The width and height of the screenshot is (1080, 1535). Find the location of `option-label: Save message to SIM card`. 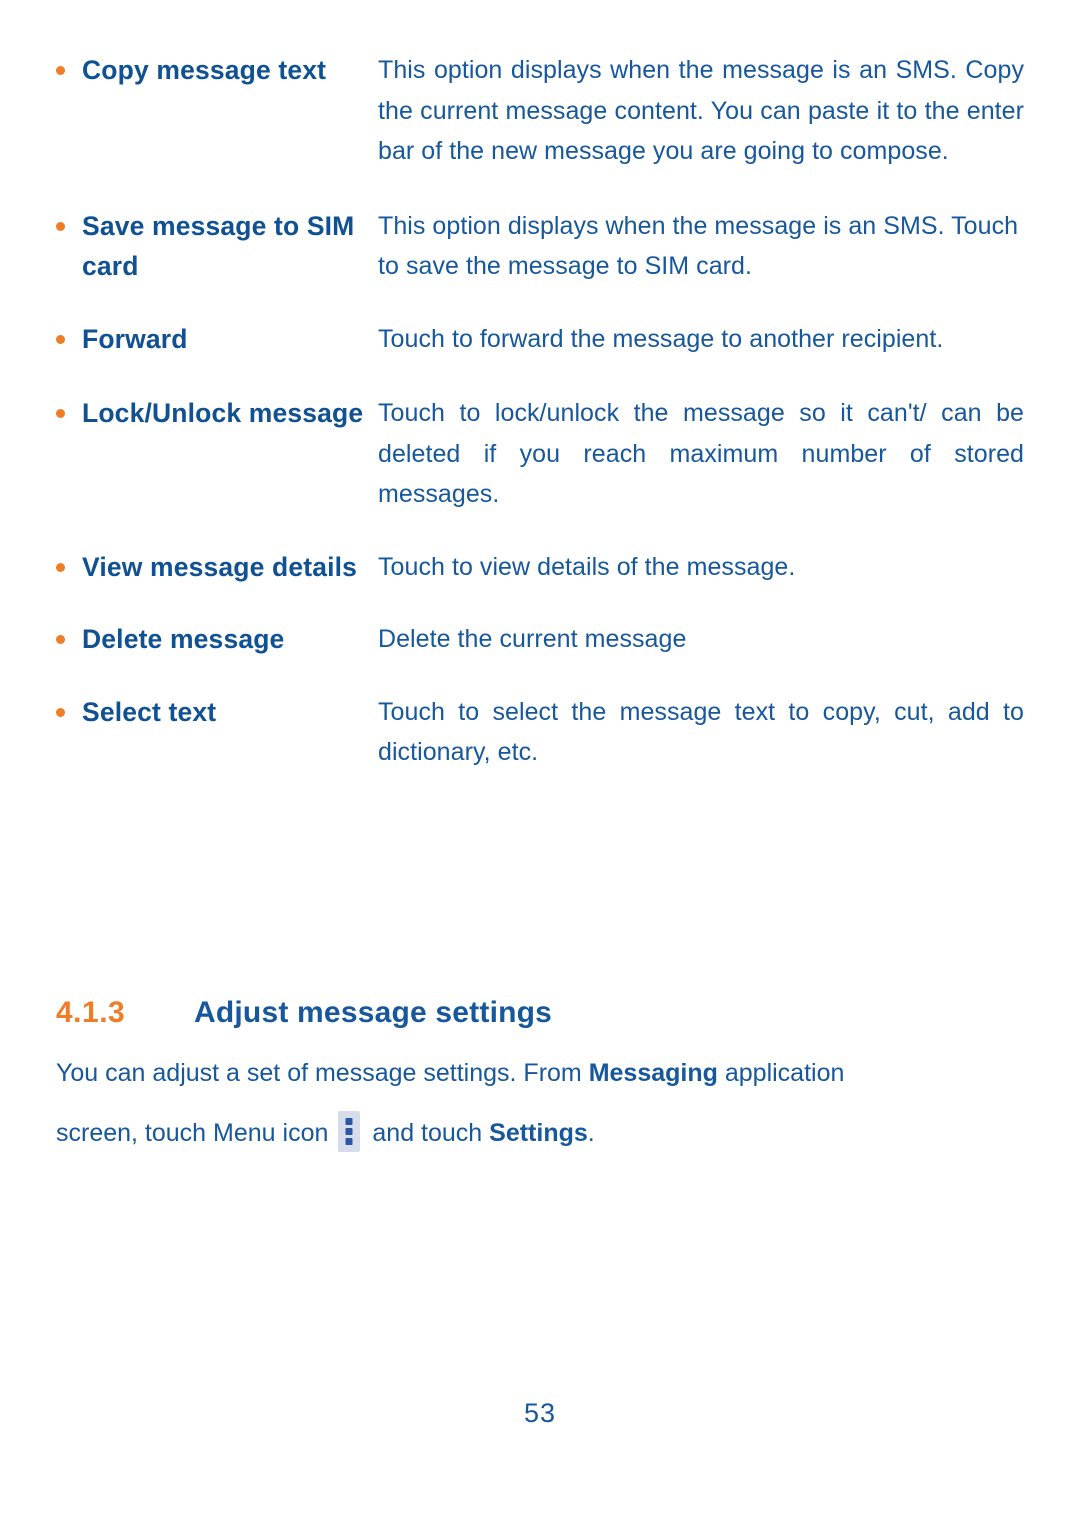

option-label: Save message to SIM card is located at coordinates (218, 246).